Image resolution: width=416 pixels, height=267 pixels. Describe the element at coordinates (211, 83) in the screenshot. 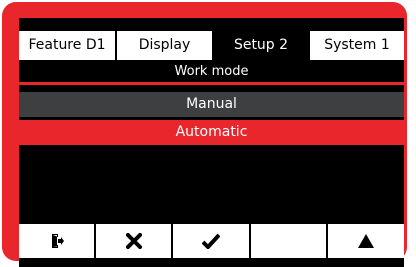

I see `title-divider` at that location.